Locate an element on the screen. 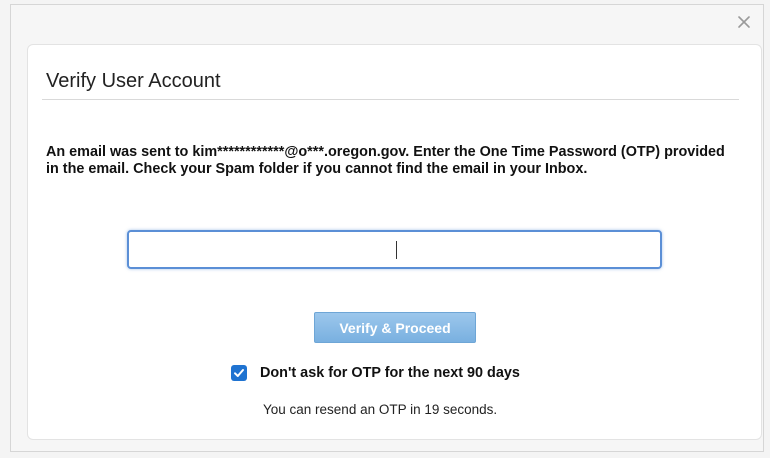  remember-otp-checkbox is located at coordinates (239, 373).